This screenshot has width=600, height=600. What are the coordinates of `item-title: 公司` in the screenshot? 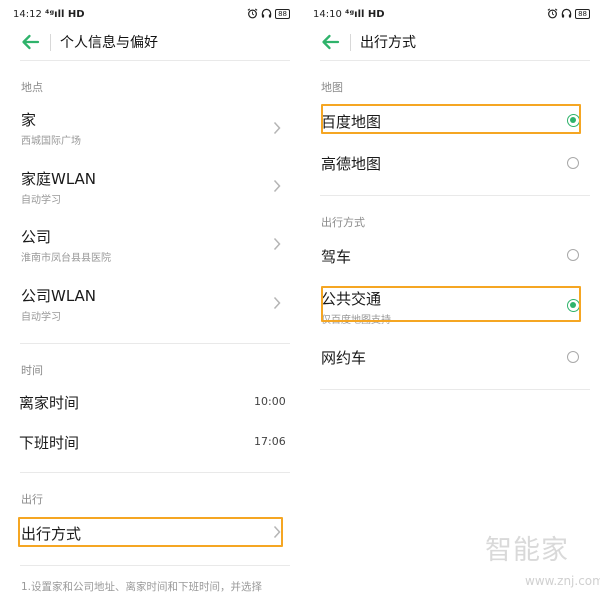 It's located at (36, 237).